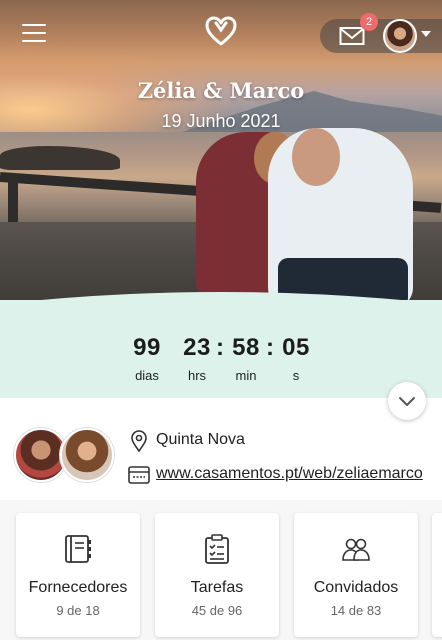  What do you see at coordinates (78, 587) in the screenshot?
I see `card-title: Fornecedores` at bounding box center [78, 587].